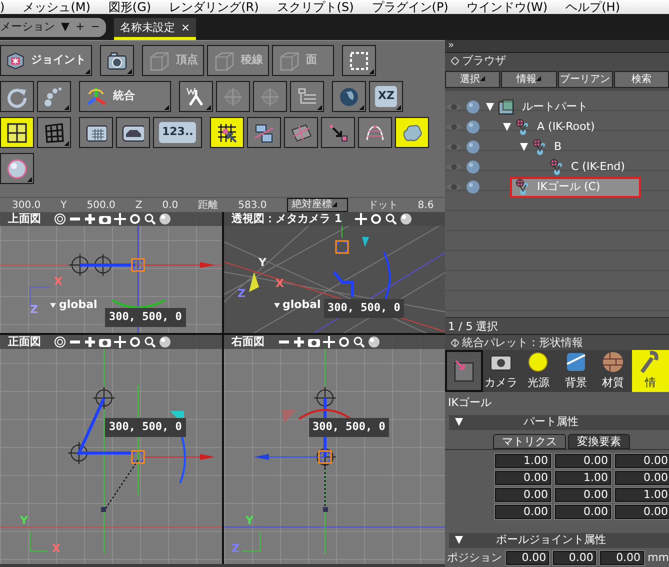 Image resolution: width=669 pixels, height=567 pixels. I want to click on viewport: 右面図 300, 500, 0 Y Z, so click(334, 449).